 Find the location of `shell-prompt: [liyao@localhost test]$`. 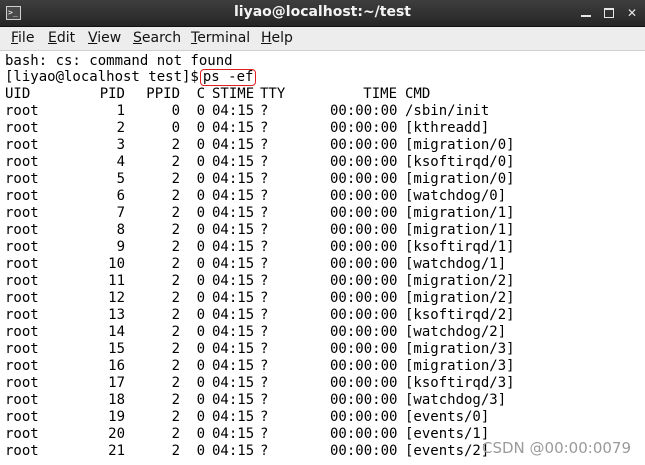

shell-prompt: [liyao@localhost test]$ is located at coordinates (102, 77).